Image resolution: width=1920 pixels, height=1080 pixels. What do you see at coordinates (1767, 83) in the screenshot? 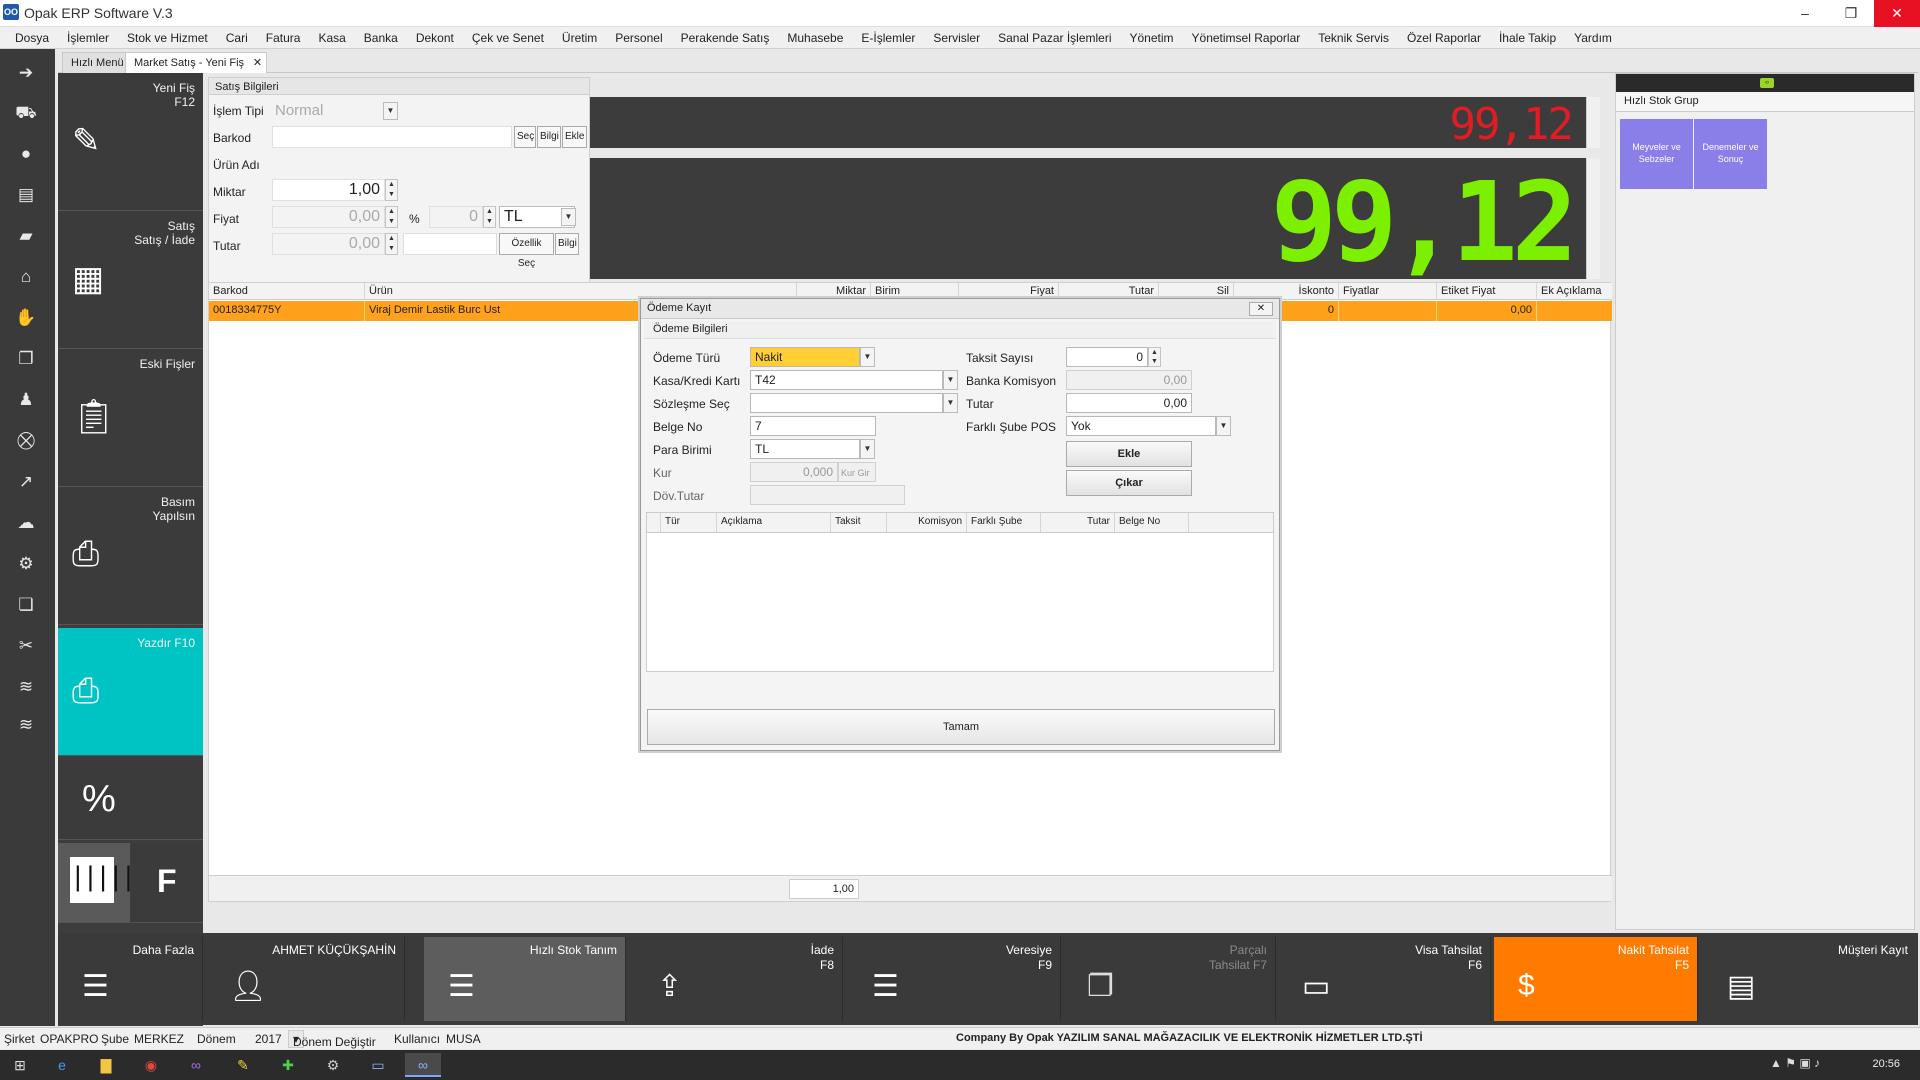
I see `expand-toggle-icon: ‹›` at bounding box center [1767, 83].